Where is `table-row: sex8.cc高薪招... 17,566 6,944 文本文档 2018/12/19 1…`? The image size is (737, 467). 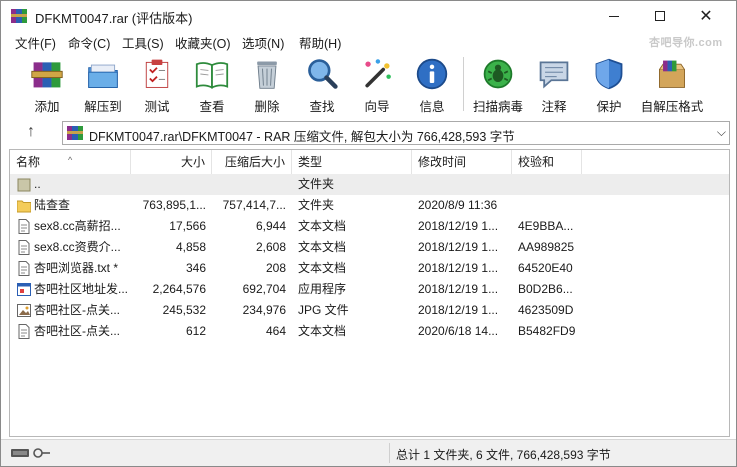 table-row: sex8.cc高薪招... 17,566 6,944 文本文档 2018/12/19 1… is located at coordinates (369, 226).